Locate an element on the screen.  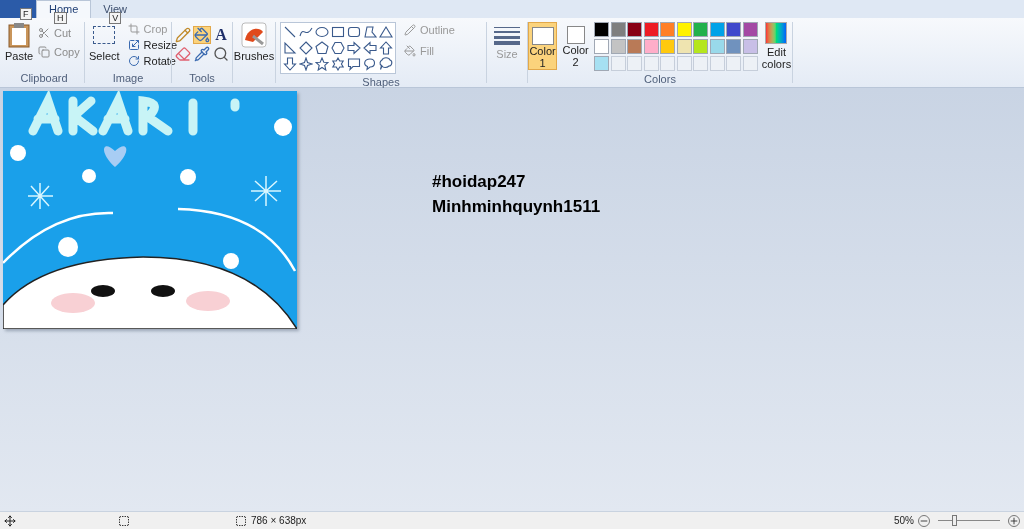
keytip: V is located at coordinates (115, 18).